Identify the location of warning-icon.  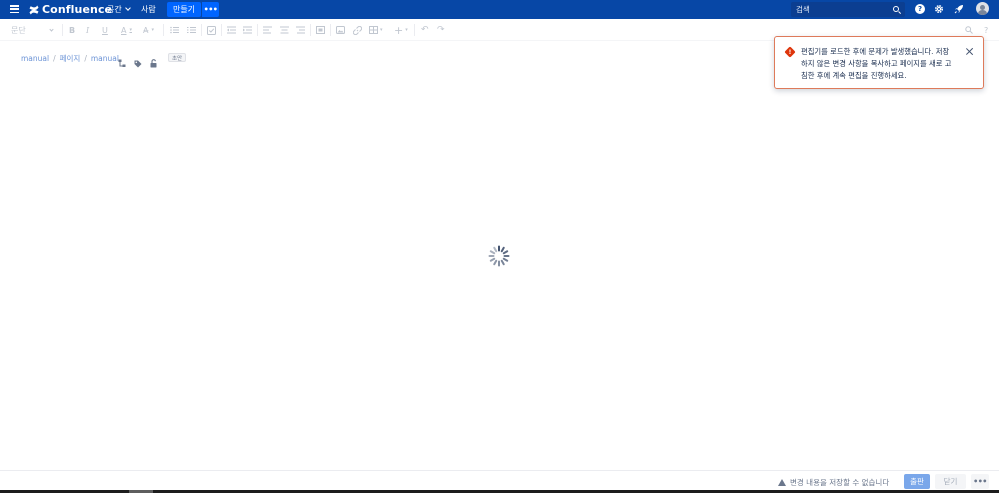
(782, 482).